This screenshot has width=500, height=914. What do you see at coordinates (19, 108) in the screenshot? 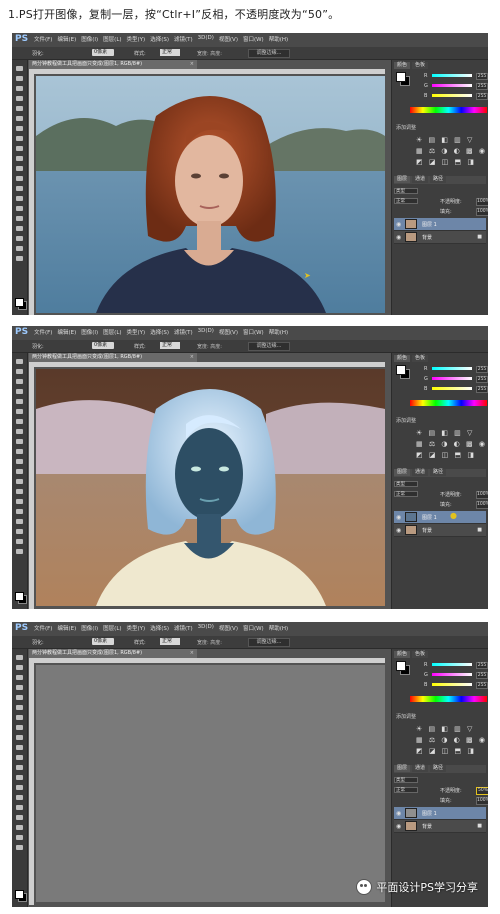
I see `crop-tool-icon` at bounding box center [19, 108].